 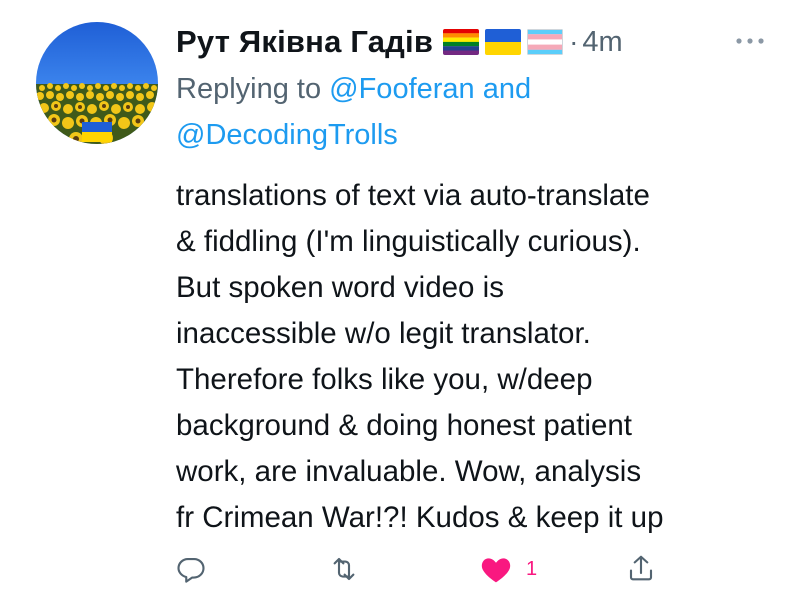 I want to click on tweet-text-line: background & doing honest patient, so click(x=404, y=425).